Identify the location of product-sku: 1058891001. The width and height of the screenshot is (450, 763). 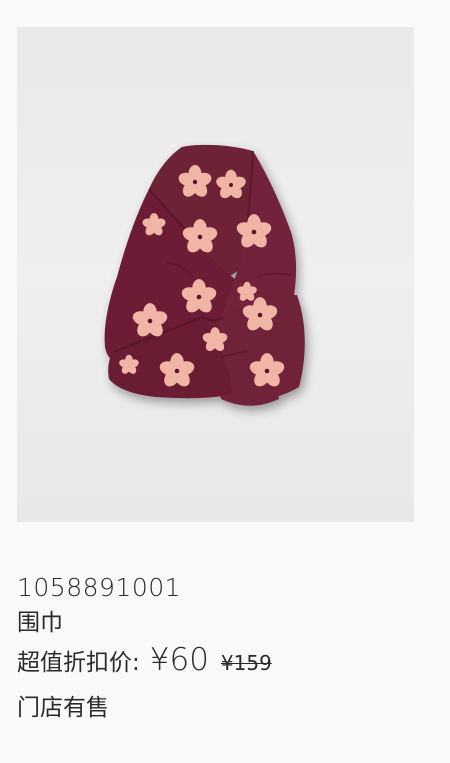
(99, 587).